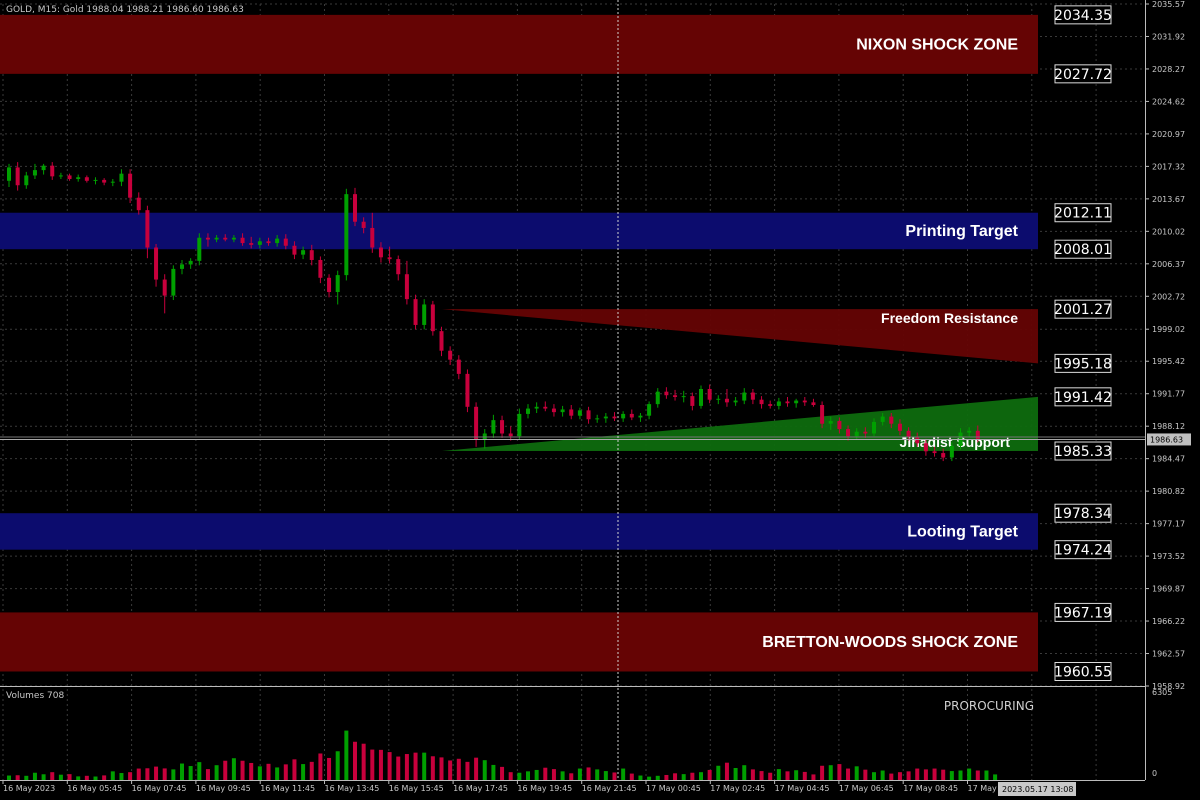  I want to click on level-label-text: 1960.55, so click(1083, 672).